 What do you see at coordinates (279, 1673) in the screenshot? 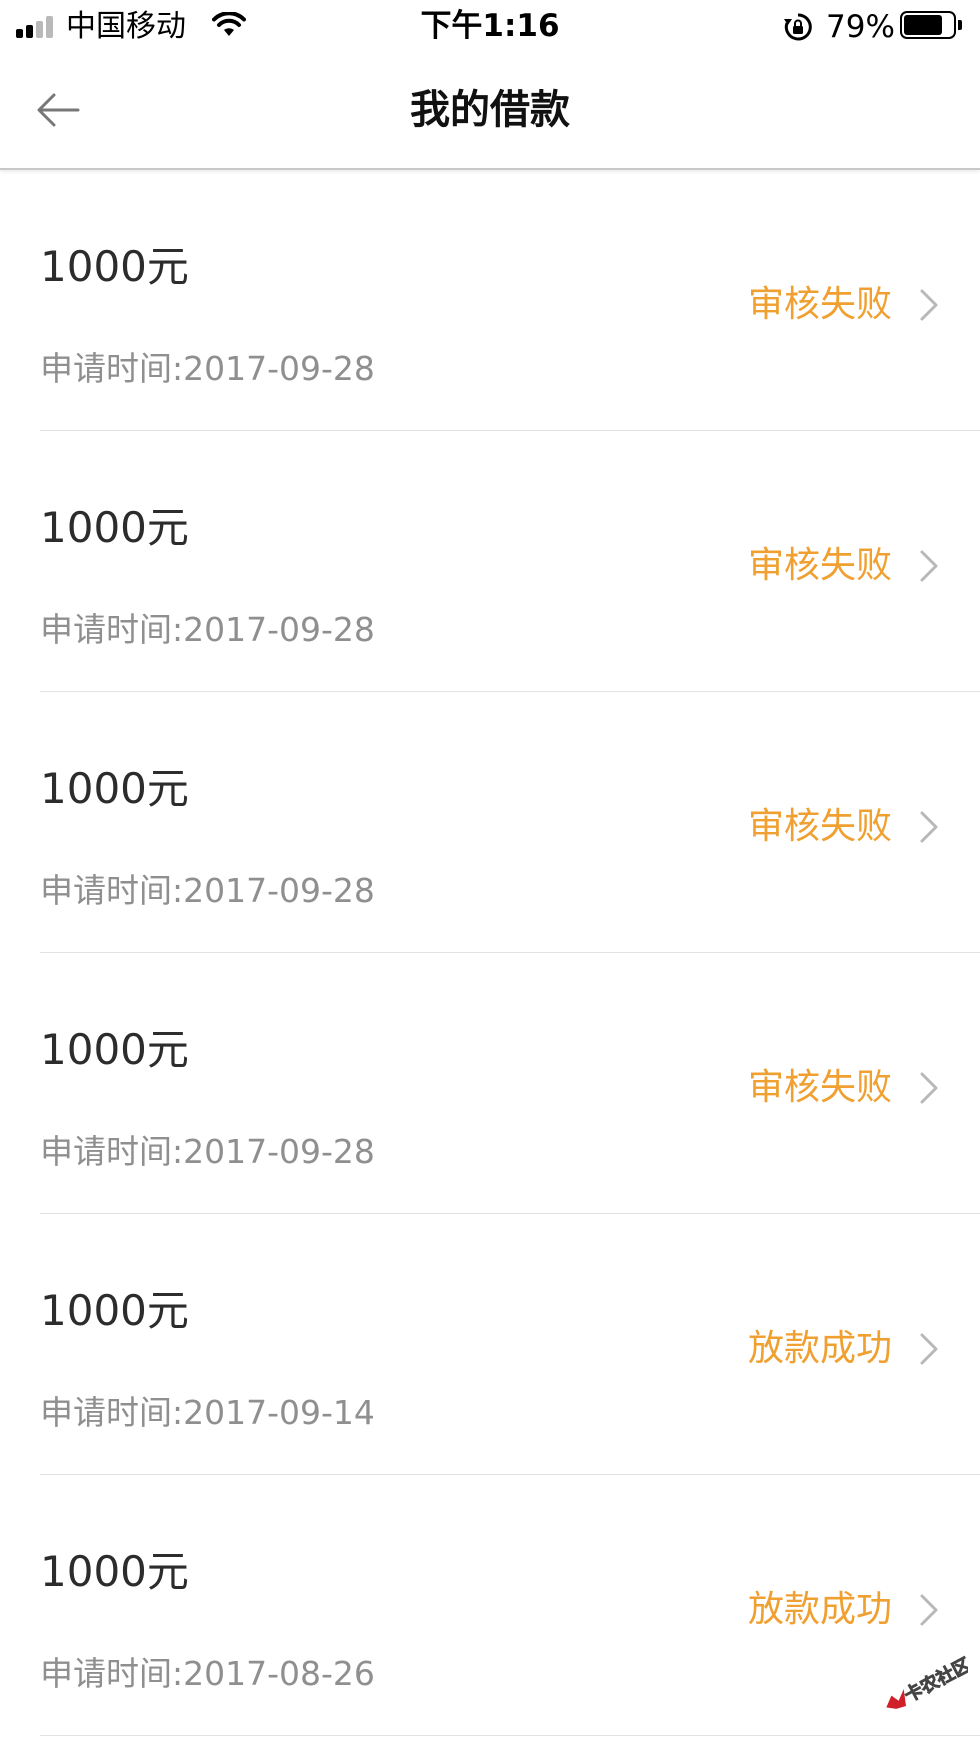
I see `loan-date: 2017-08-26` at bounding box center [279, 1673].